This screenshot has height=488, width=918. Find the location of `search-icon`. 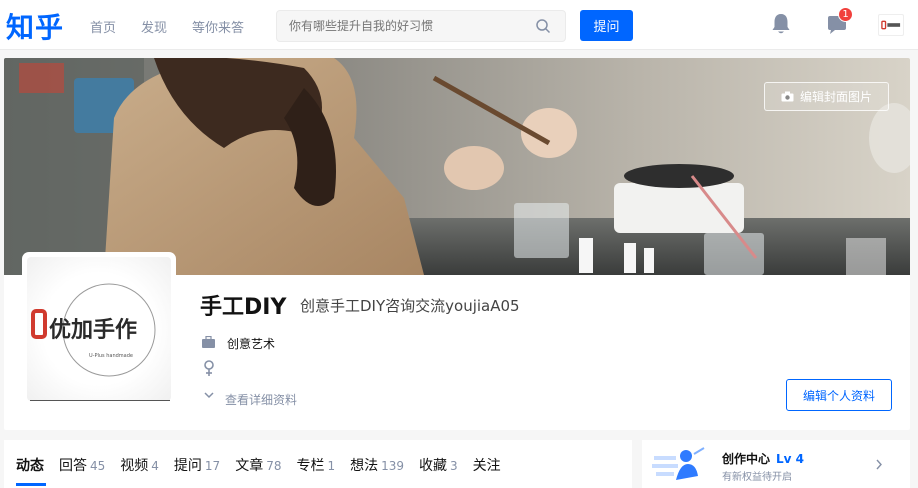

search-icon is located at coordinates (543, 26).